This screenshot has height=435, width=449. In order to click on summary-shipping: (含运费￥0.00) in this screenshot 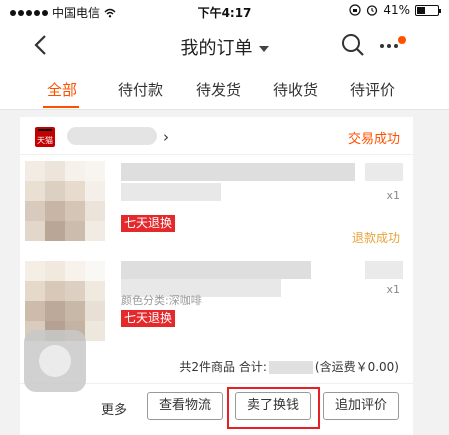, I will do `click(356, 367)`.